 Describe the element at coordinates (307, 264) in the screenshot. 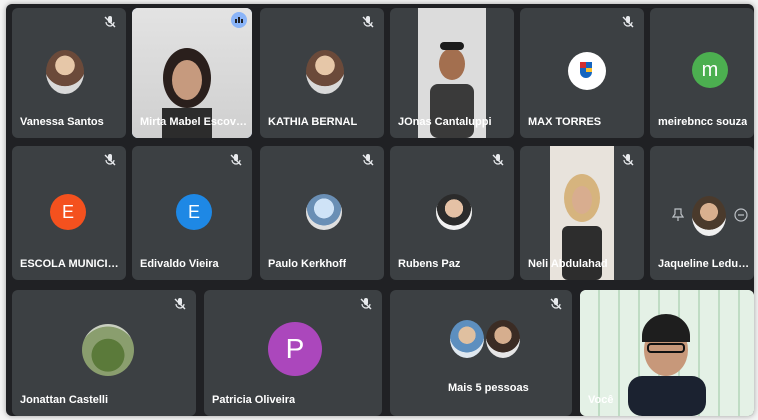

I see `participant-name: Paulo Kerkhoff` at that location.